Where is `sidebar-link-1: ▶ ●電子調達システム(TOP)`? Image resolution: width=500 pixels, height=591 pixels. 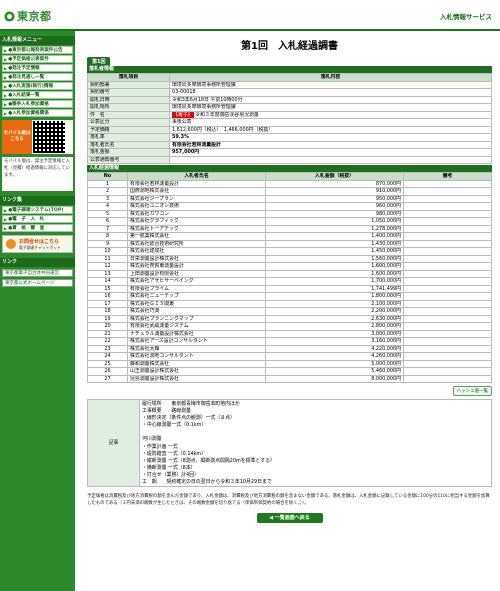
sidebar-link-1: ▶ ●電子調達システム(TOP) is located at coordinates (37, 210).